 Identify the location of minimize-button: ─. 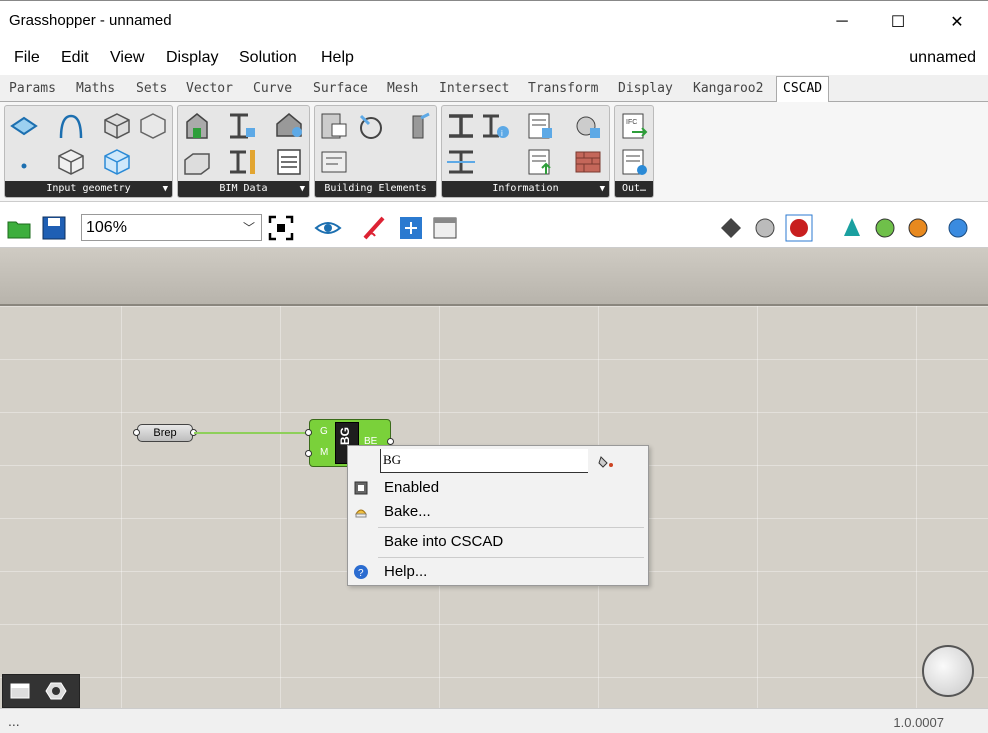
(842, 22).